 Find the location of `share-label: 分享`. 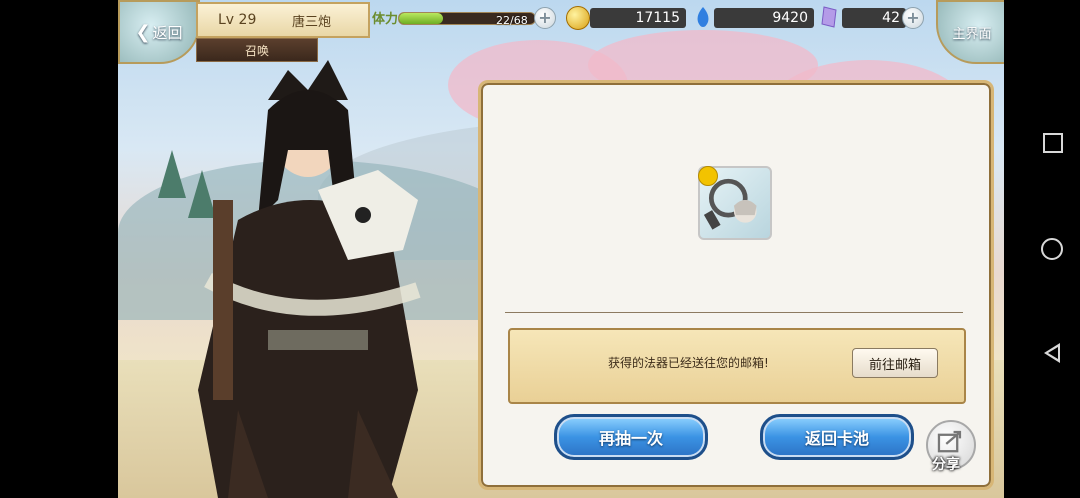

share-label: 分享 is located at coordinates (946, 465).